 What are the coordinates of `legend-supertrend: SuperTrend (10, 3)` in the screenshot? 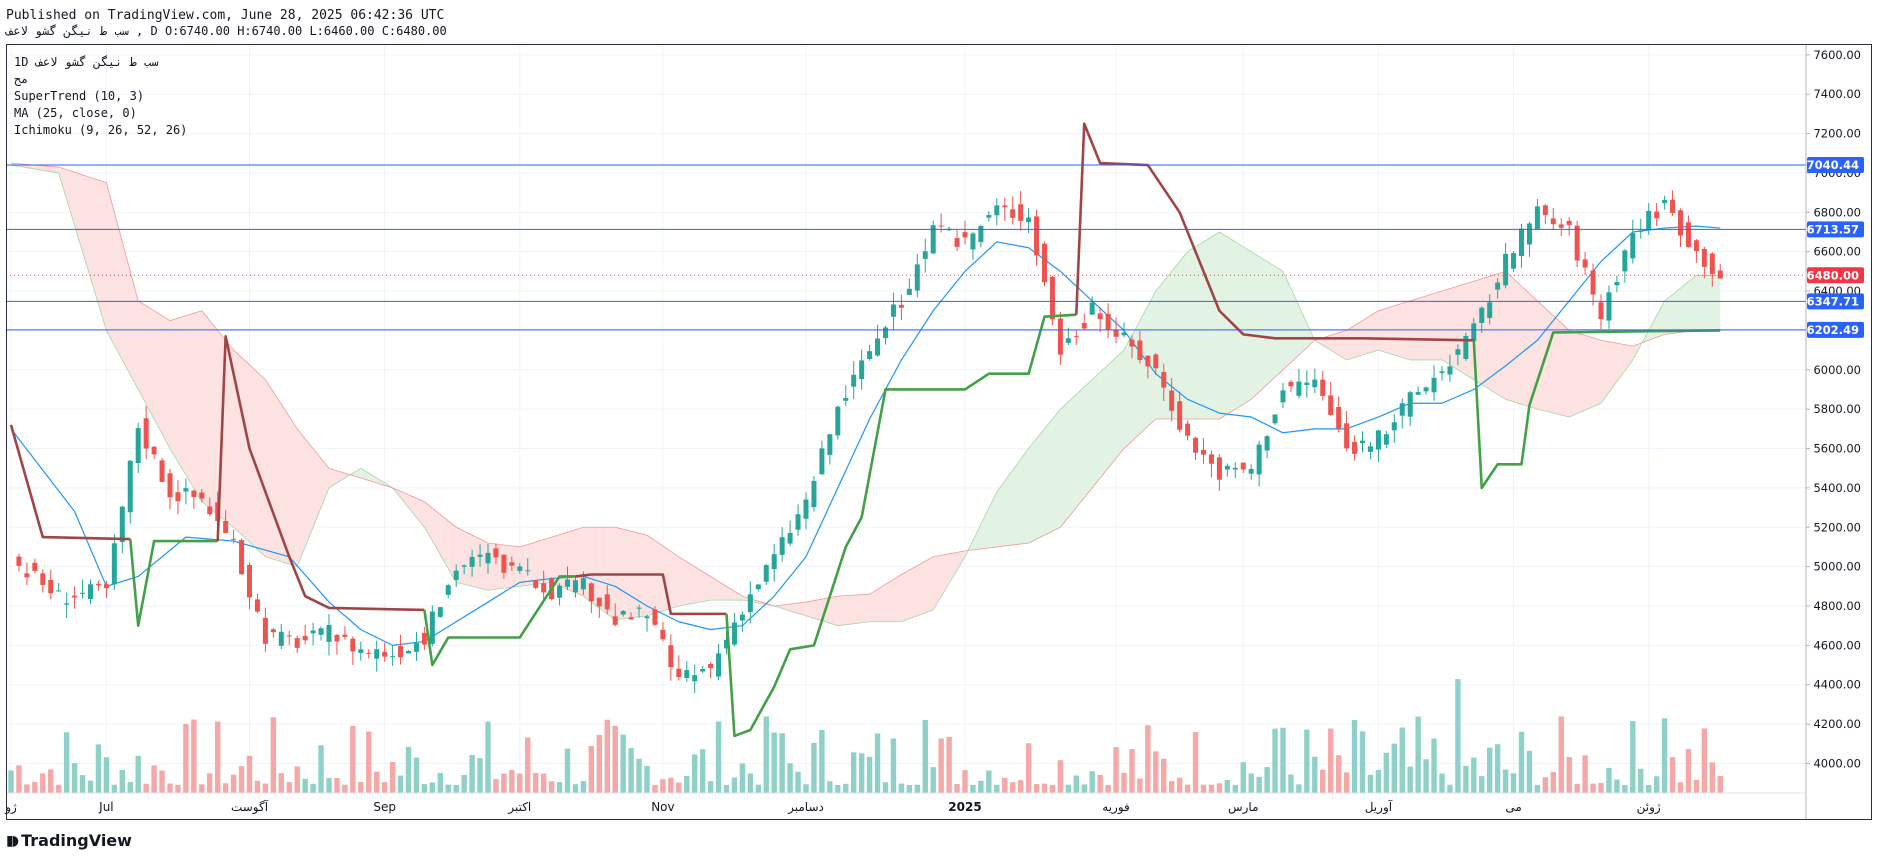 It's located at (100, 96).